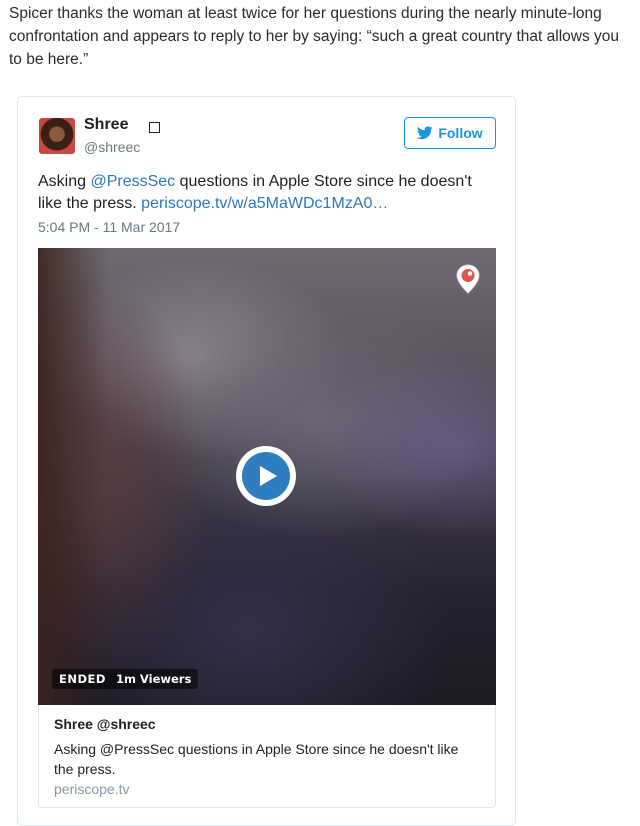  What do you see at coordinates (57, 136) in the screenshot?
I see `avatar` at bounding box center [57, 136].